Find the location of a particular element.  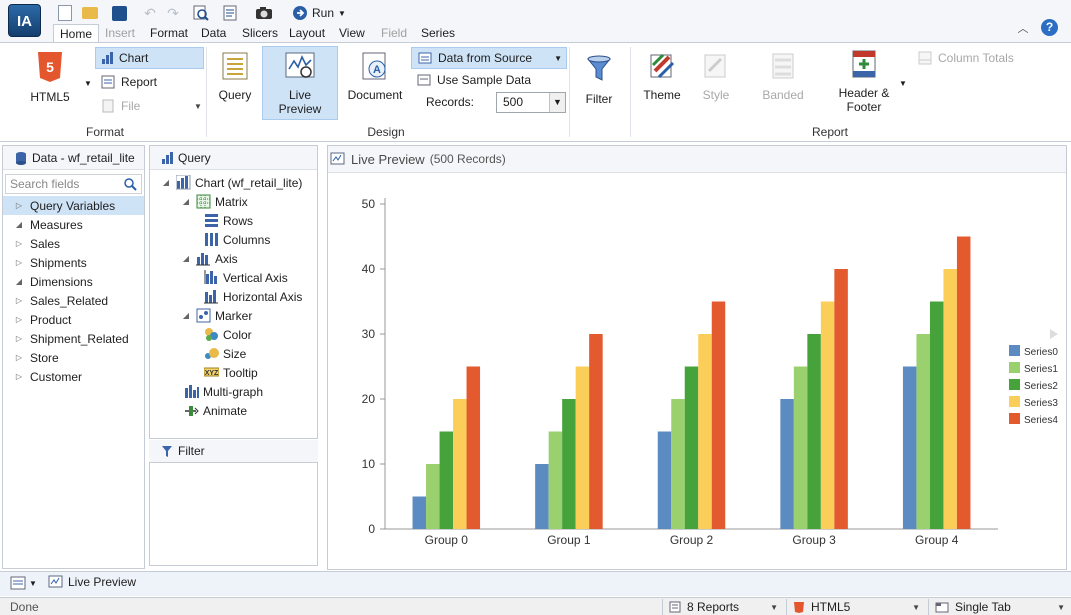

field-tree-item: ▷ Shipments is located at coordinates (73, 262).